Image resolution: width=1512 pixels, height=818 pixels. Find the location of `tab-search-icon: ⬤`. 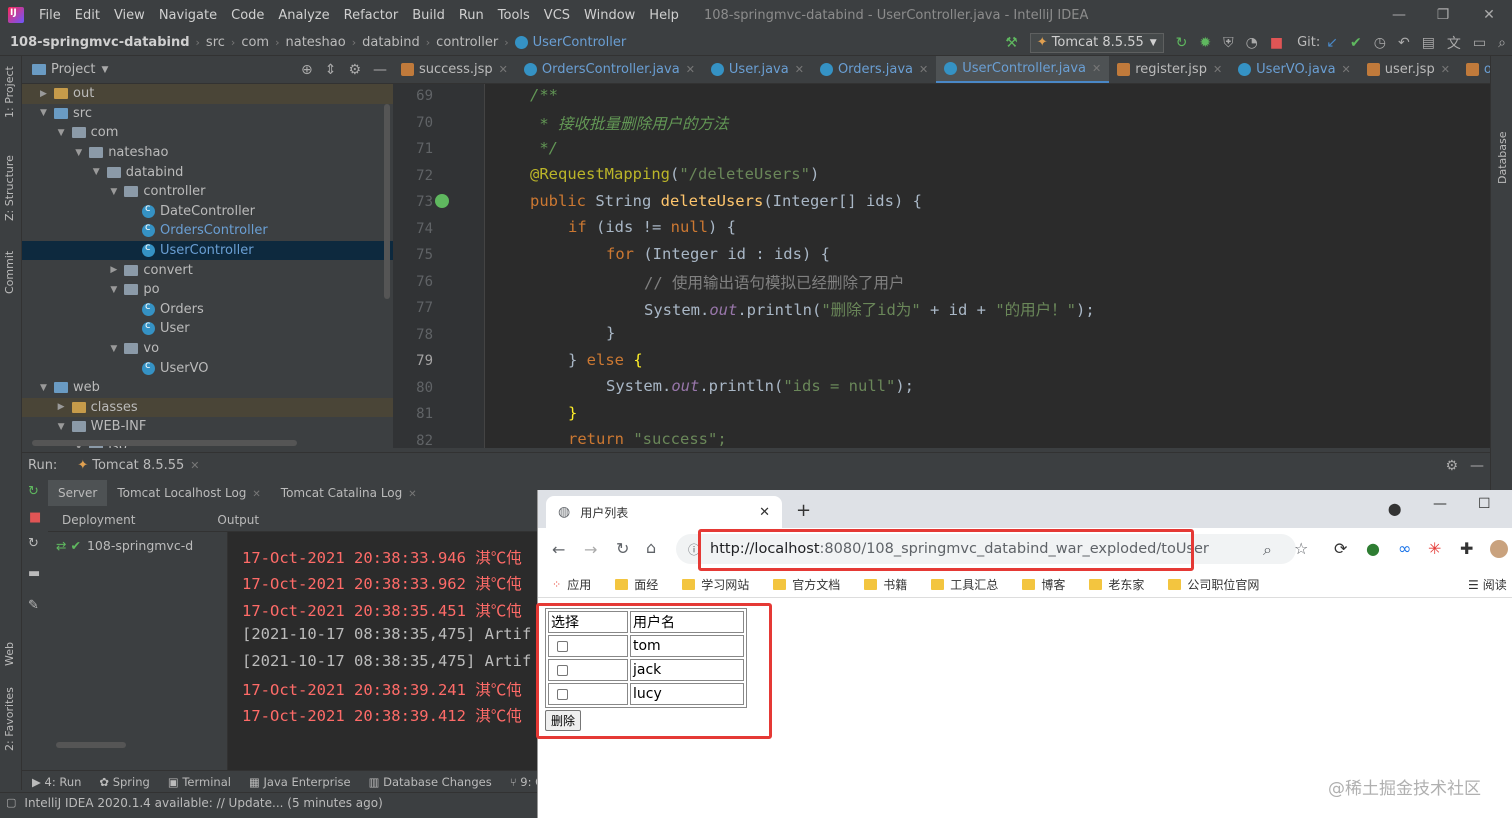

tab-search-icon: ⬤ is located at coordinates (1394, 509).